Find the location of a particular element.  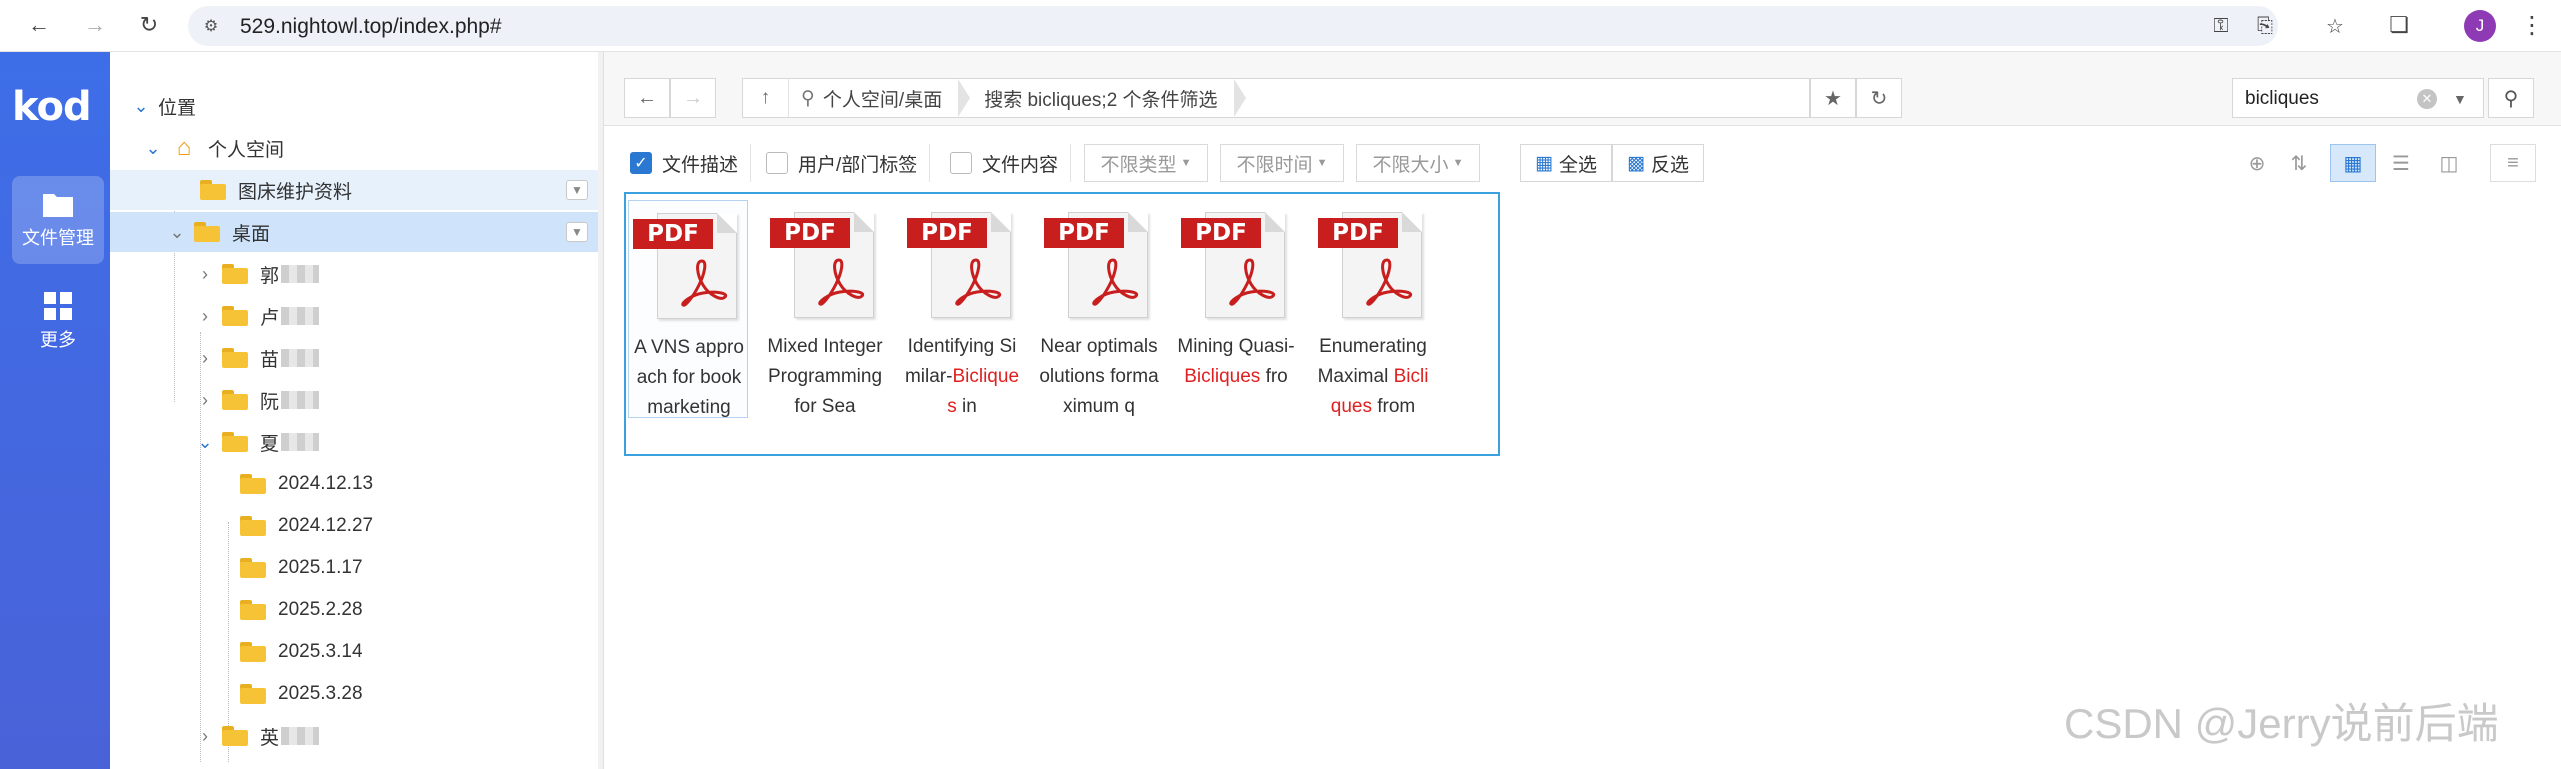

filter-user-tag: 用户/部门标签 is located at coordinates (848, 163).